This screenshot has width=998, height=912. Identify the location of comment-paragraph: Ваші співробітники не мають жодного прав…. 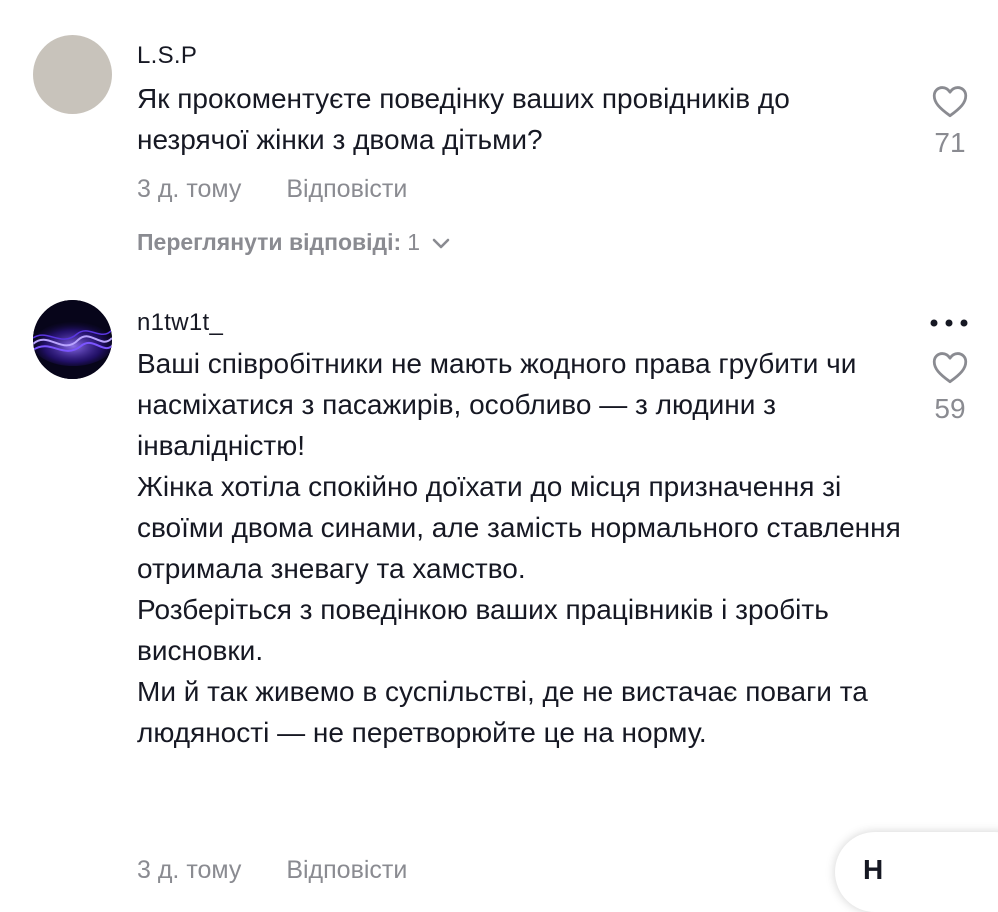
(497, 404).